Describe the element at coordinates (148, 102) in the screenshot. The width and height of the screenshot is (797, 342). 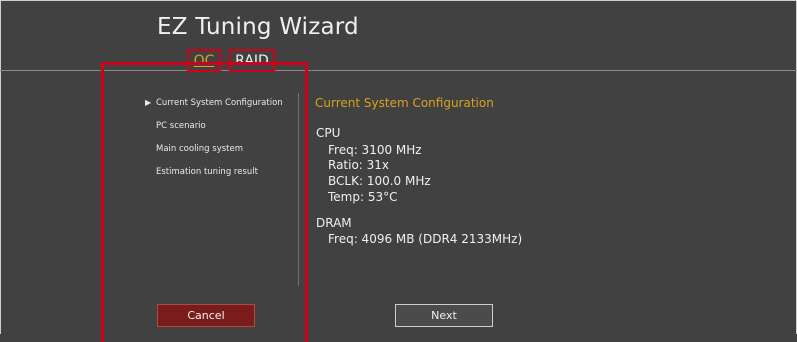
I see `triangle-right-icon: ▶` at that location.